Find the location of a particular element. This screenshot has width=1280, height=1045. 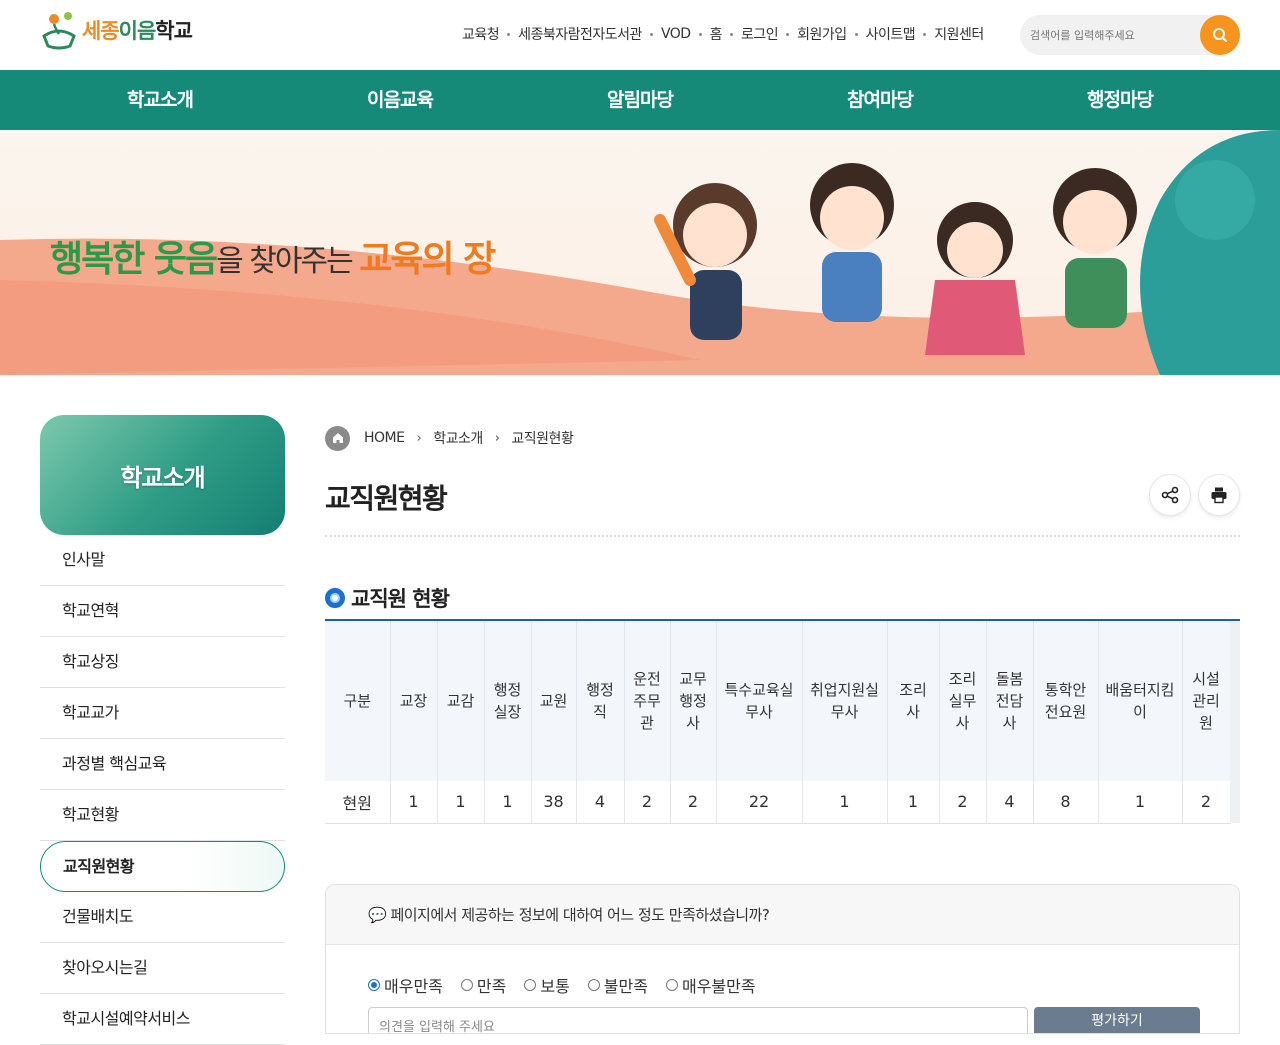

section-bullet-icon is located at coordinates (335, 598).